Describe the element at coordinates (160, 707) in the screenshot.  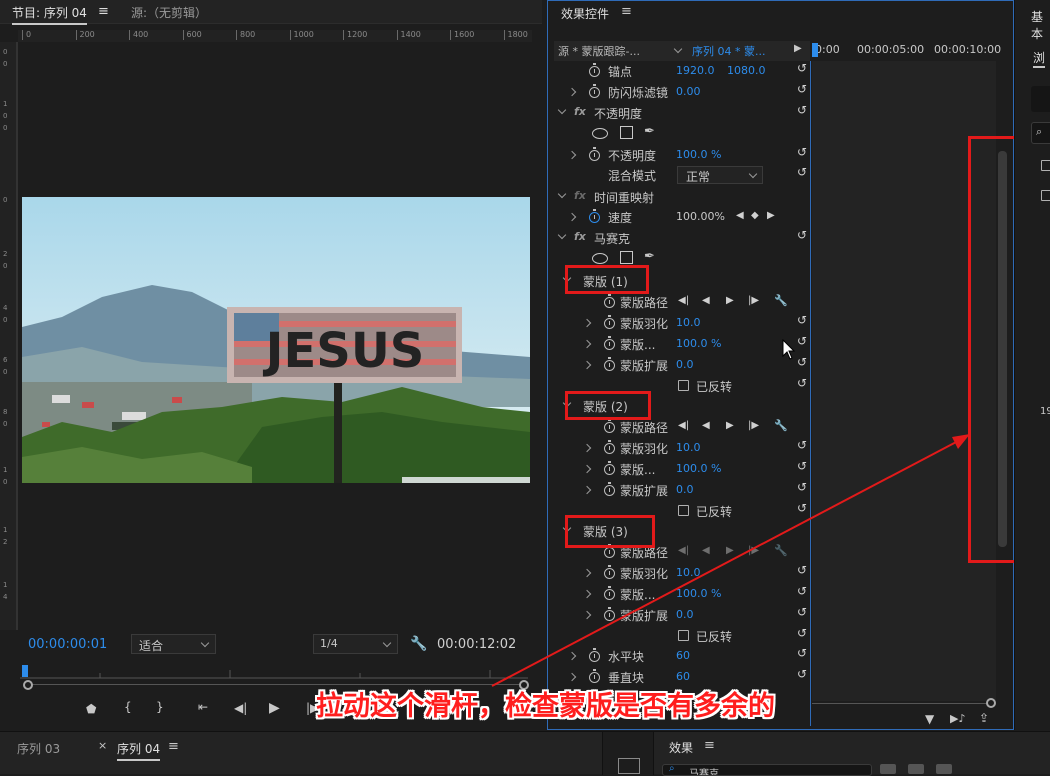
I see `mark-out-icon: }` at that location.